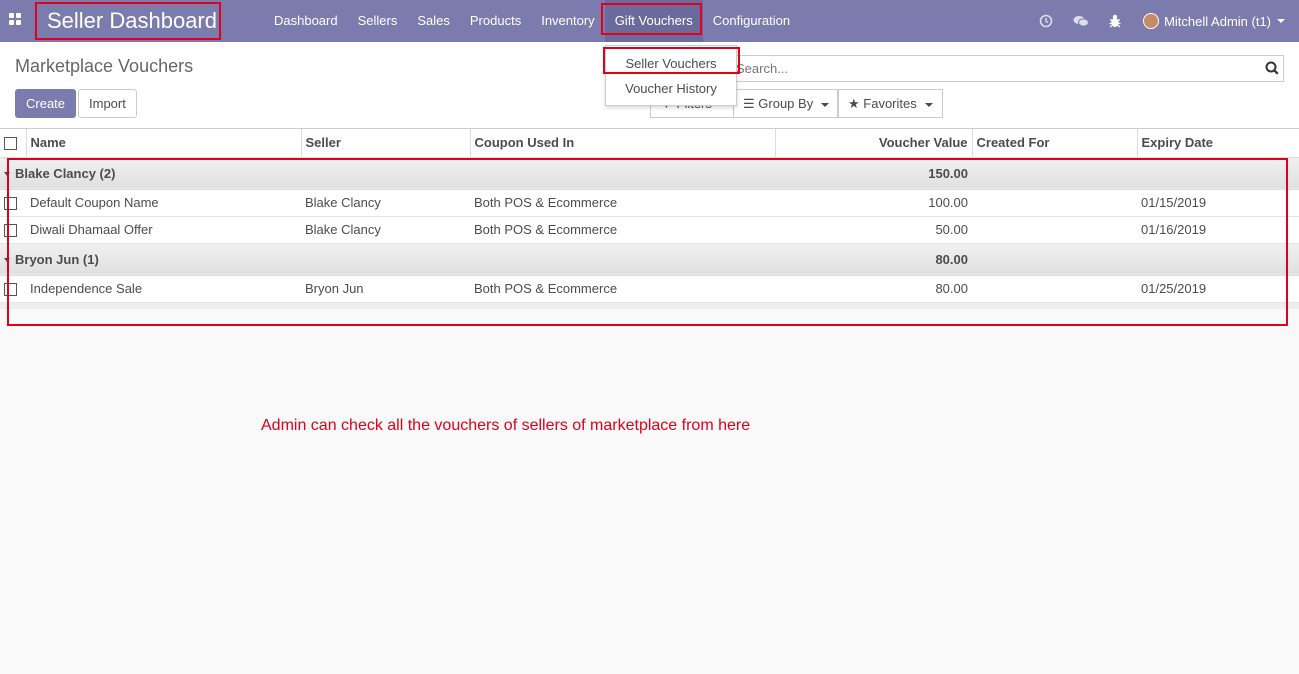  What do you see at coordinates (306, 21) in the screenshot?
I see `menu-dashboard: Dashboard` at bounding box center [306, 21].